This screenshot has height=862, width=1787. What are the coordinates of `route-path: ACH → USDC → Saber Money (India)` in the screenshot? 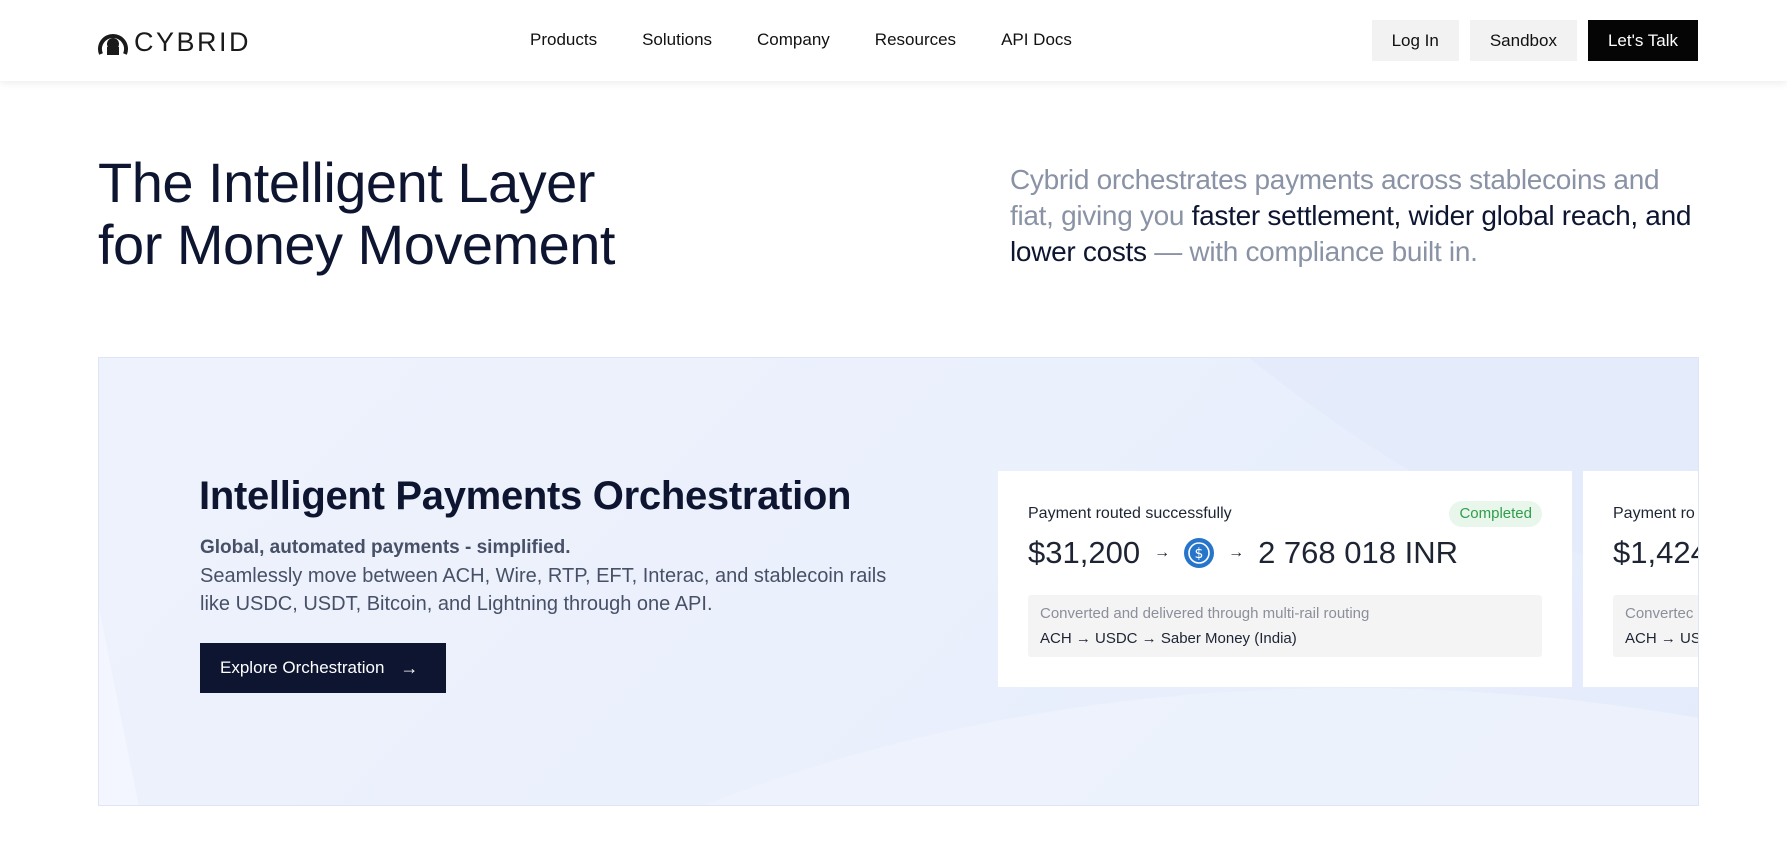 It's located at (1168, 638).